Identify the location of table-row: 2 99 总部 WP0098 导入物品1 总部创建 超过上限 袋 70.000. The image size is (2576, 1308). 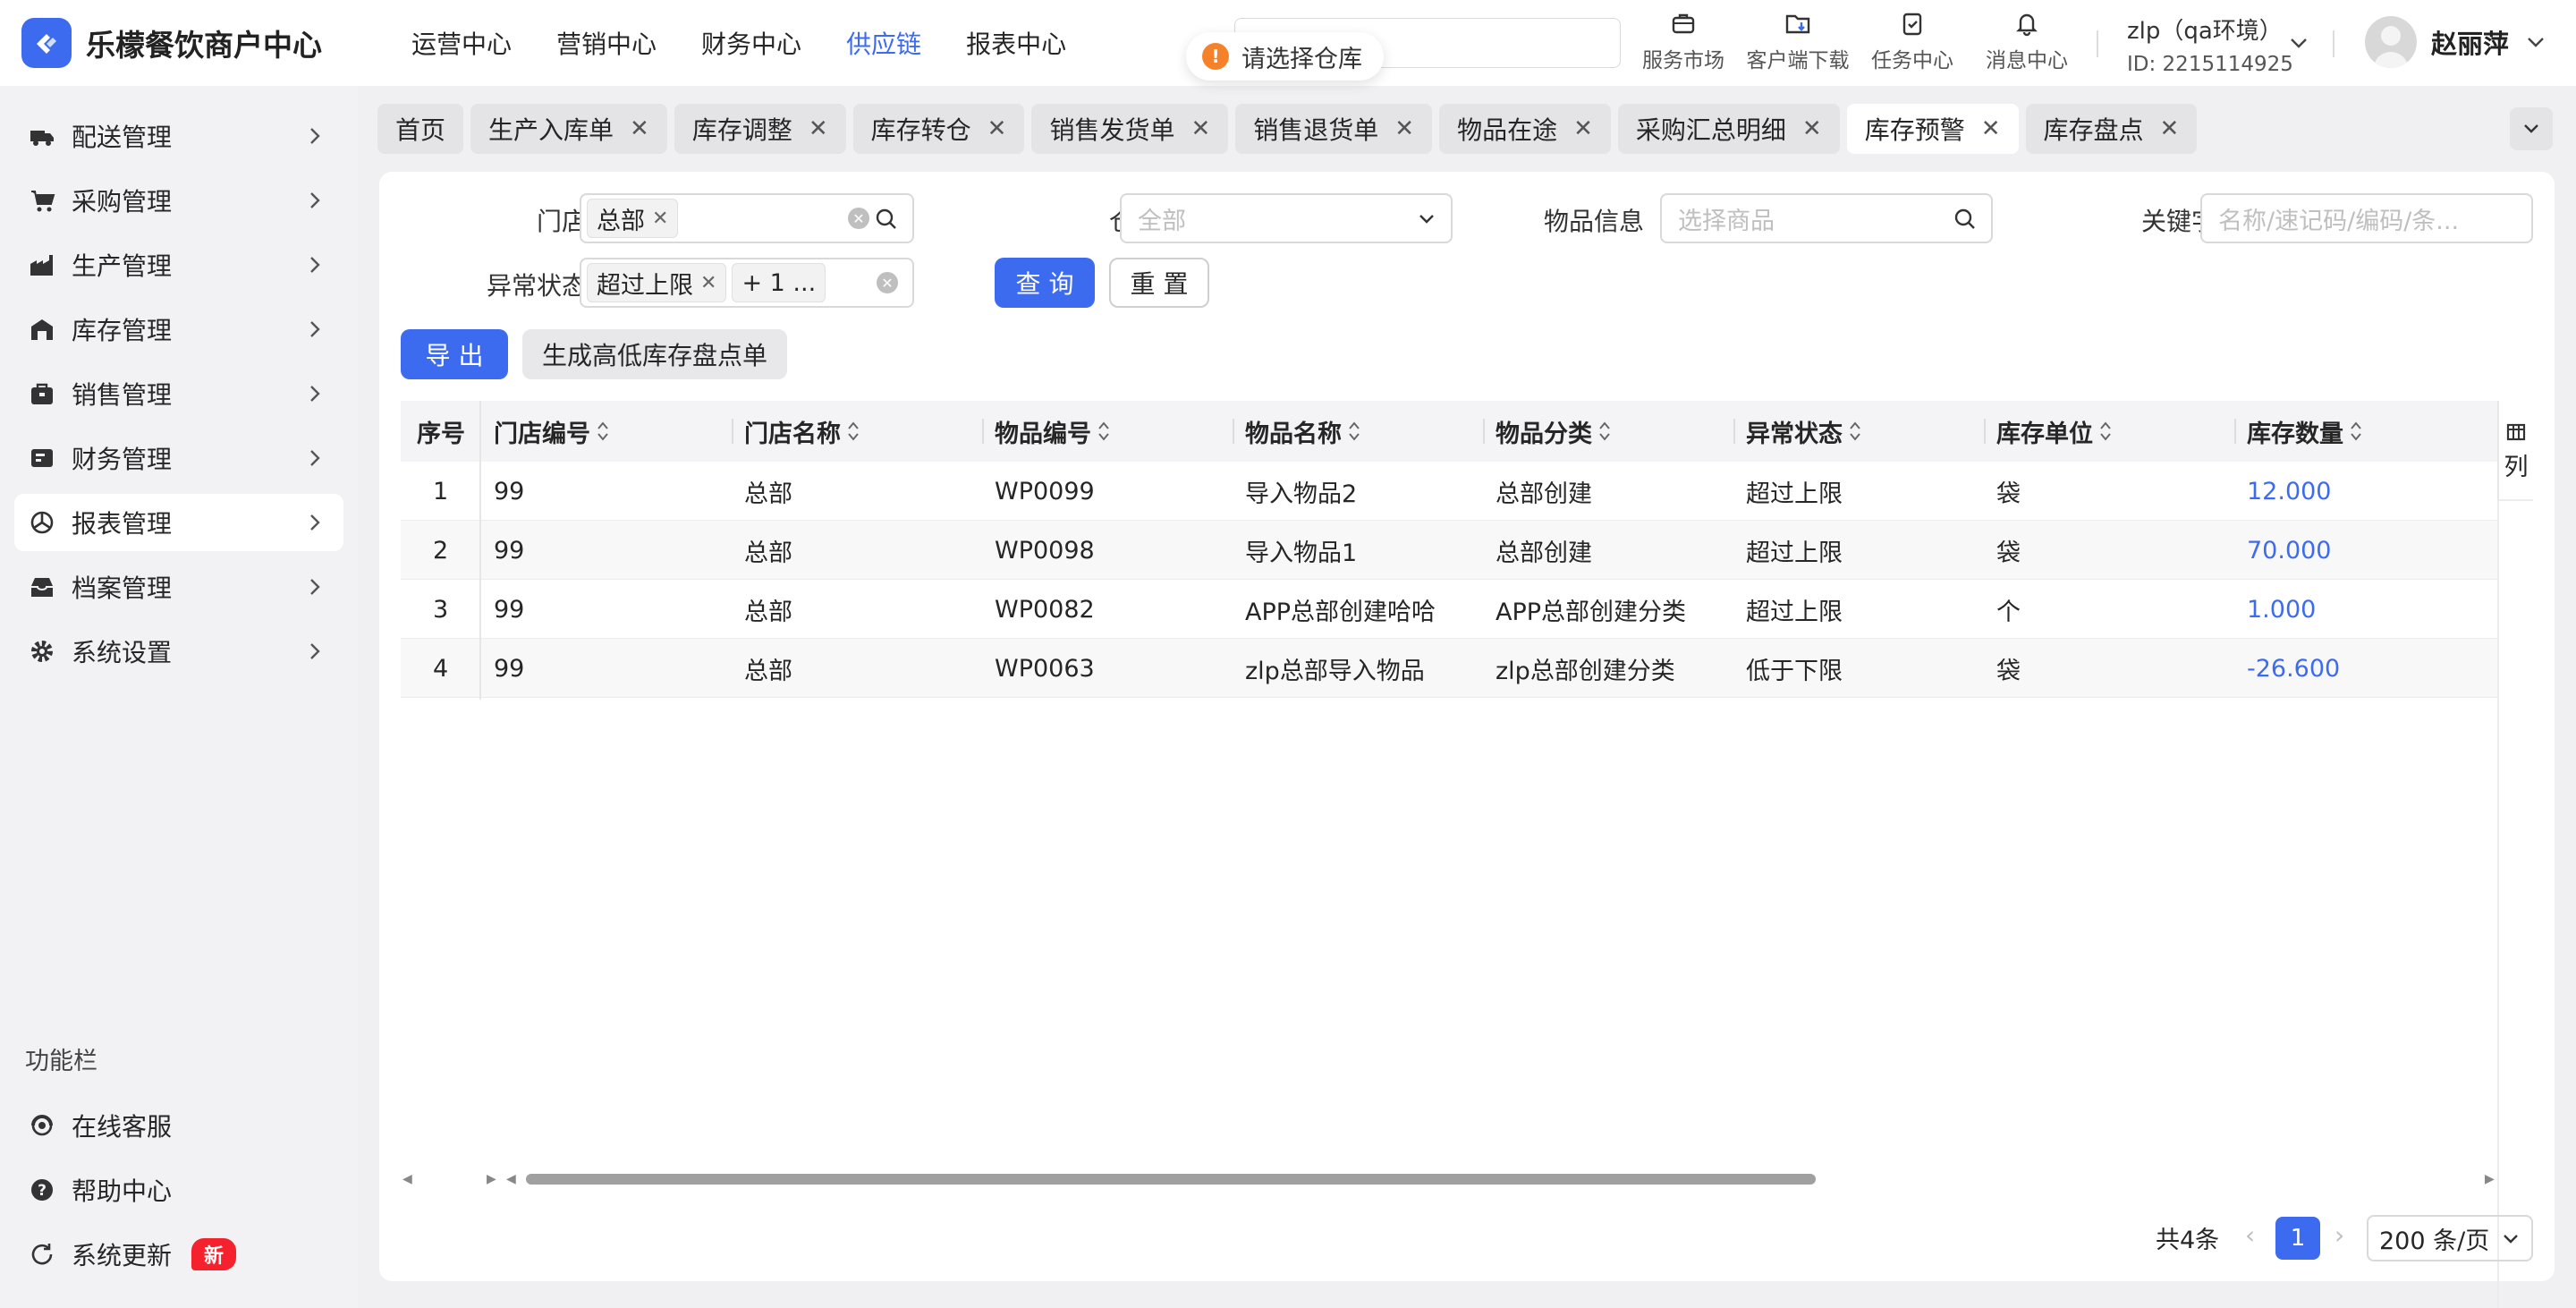
(1449, 550).